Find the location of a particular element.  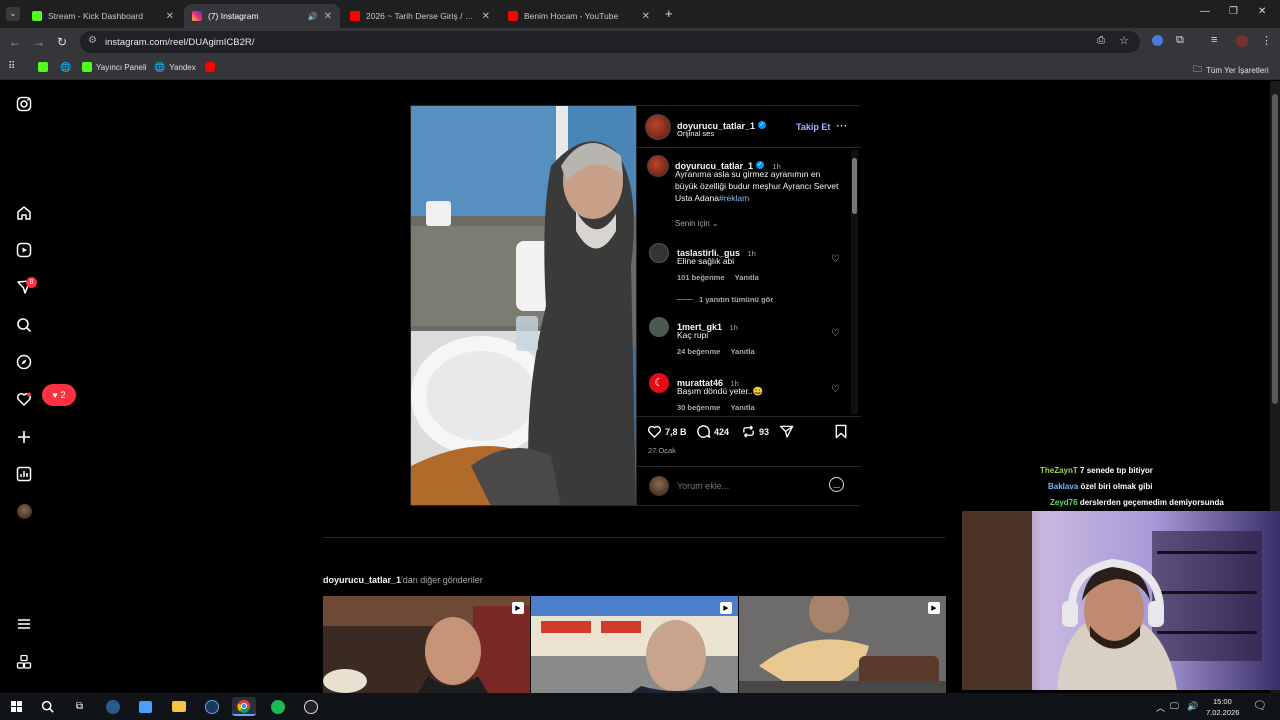

file-explorer-icon is located at coordinates (178, 706).